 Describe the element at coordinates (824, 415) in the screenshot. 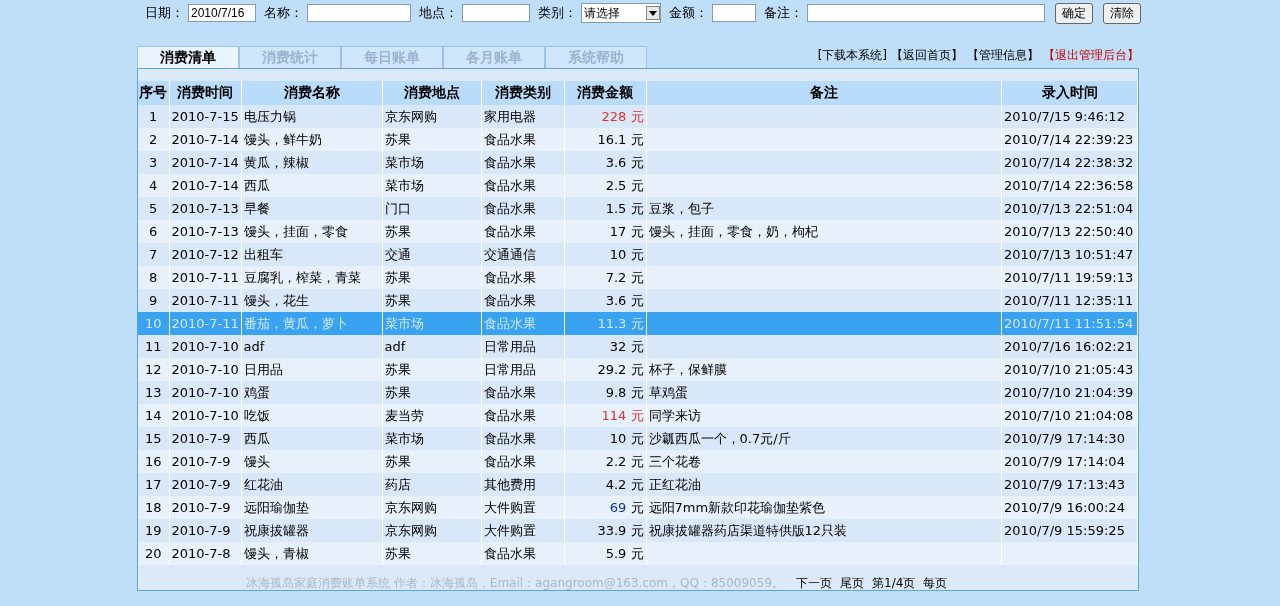

I see `table-cell: 同学来访` at that location.